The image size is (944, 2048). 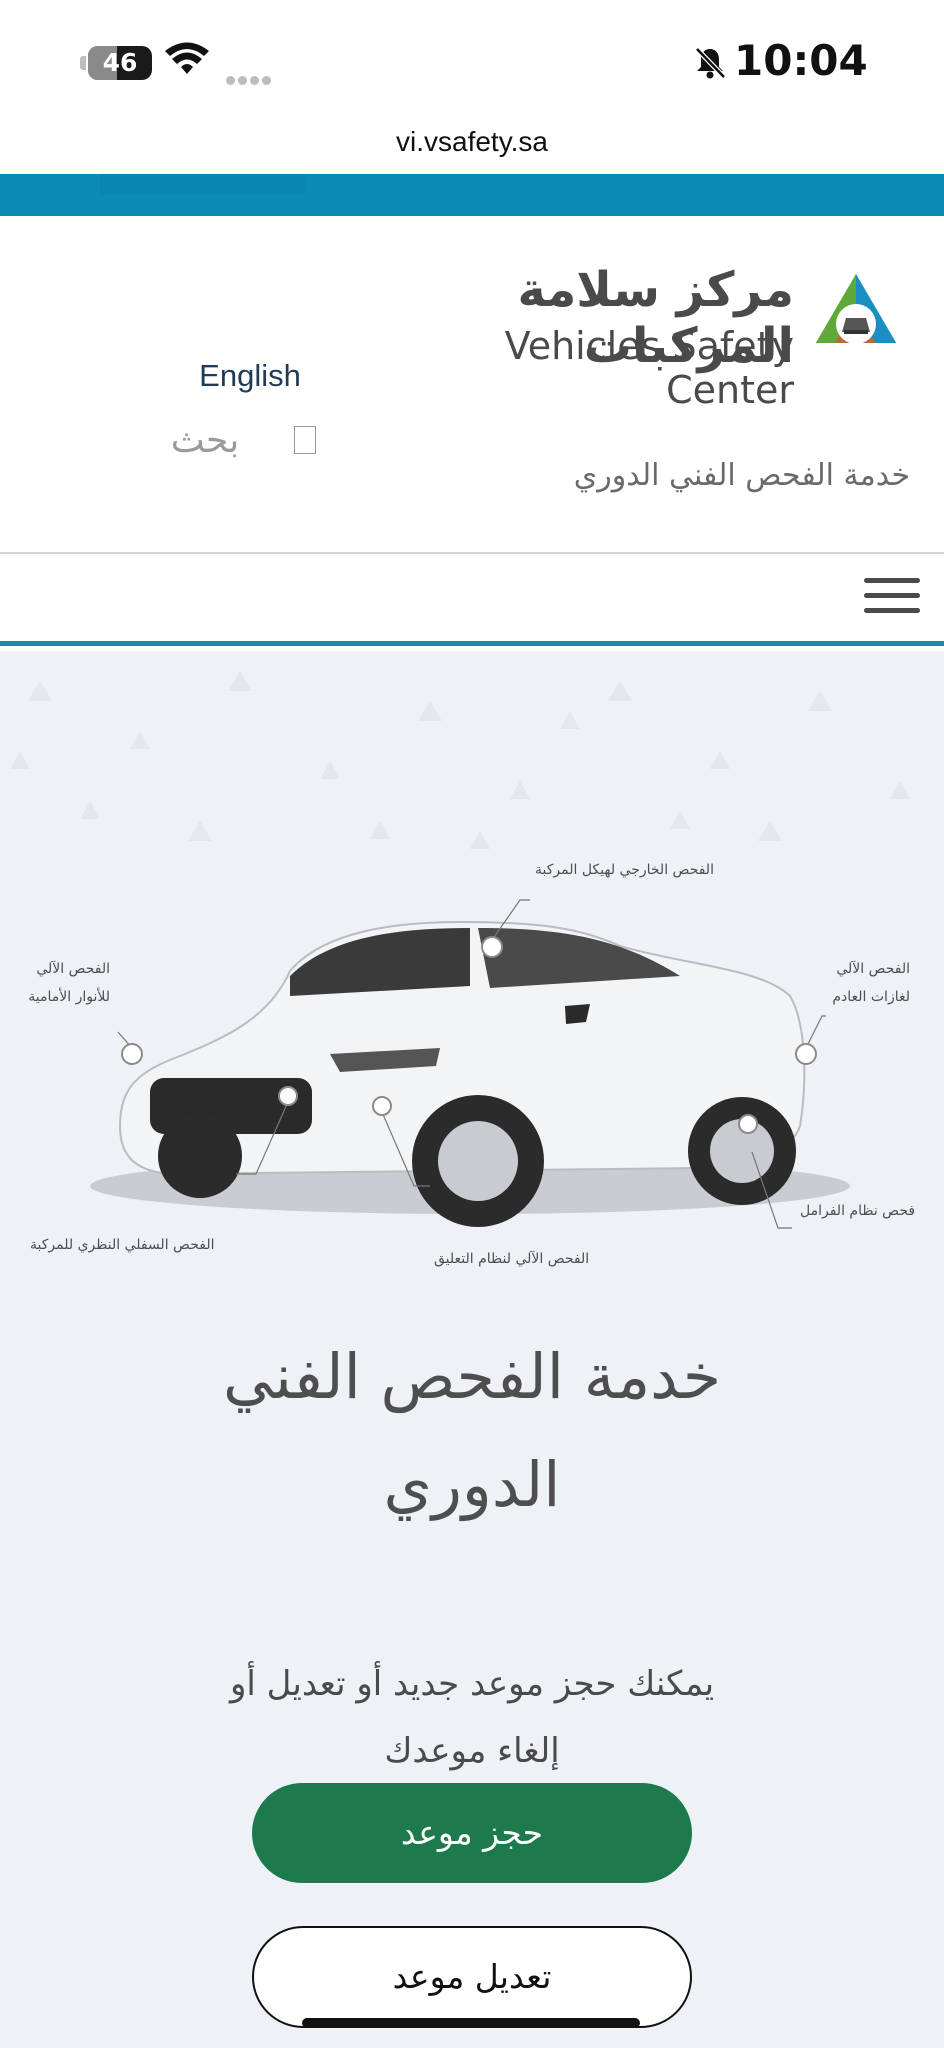 I want to click on status-bar: 46 10:04 vi.vsafety.sa, so click(x=472, y=78).